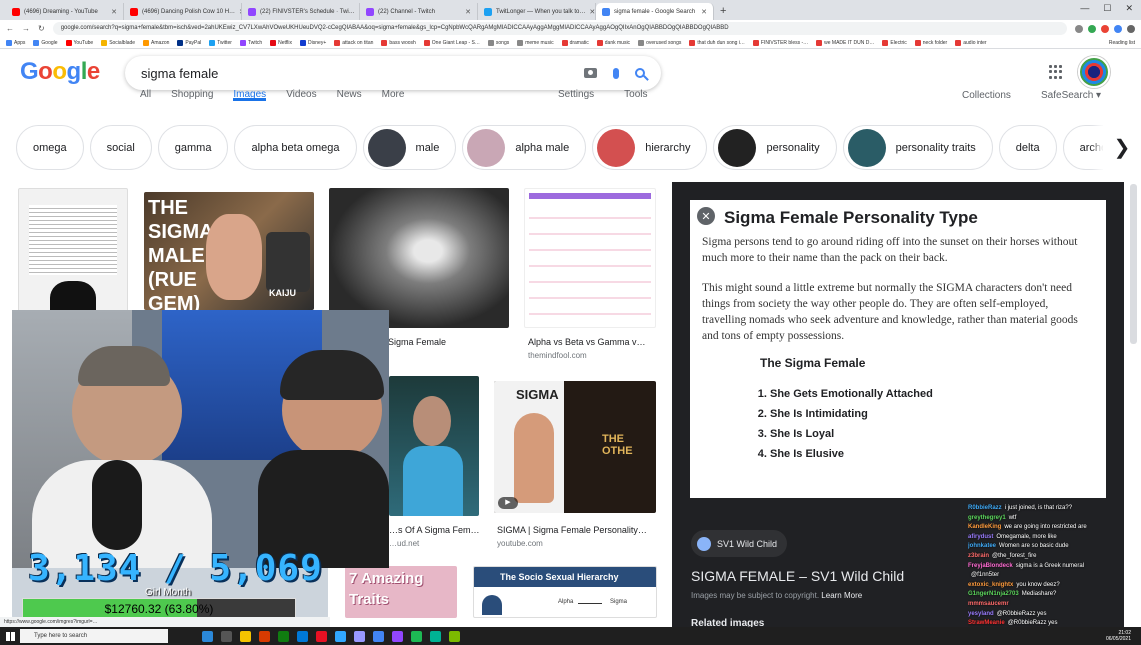 This screenshot has height=645, width=1141. What do you see at coordinates (192, 95) in the screenshot?
I see `tab-shopping: Shopping` at bounding box center [192, 95].